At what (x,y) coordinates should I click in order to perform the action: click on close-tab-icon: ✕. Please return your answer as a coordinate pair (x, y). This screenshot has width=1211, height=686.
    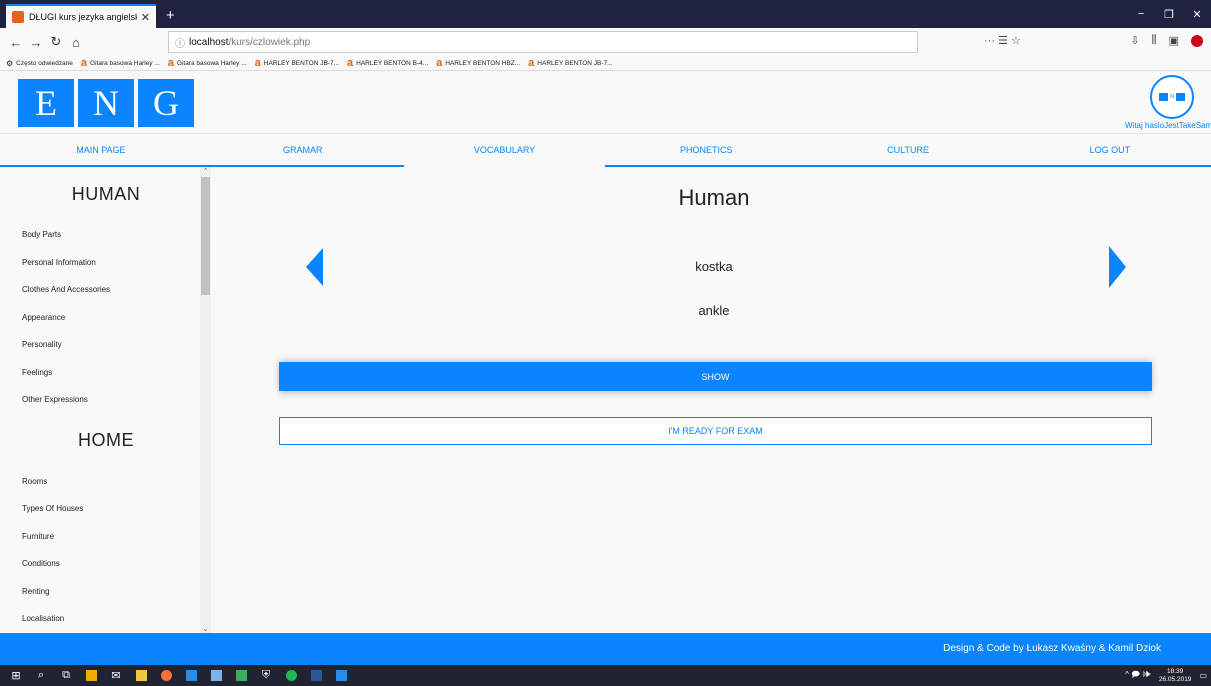
    Looking at the image, I should click on (145, 17).